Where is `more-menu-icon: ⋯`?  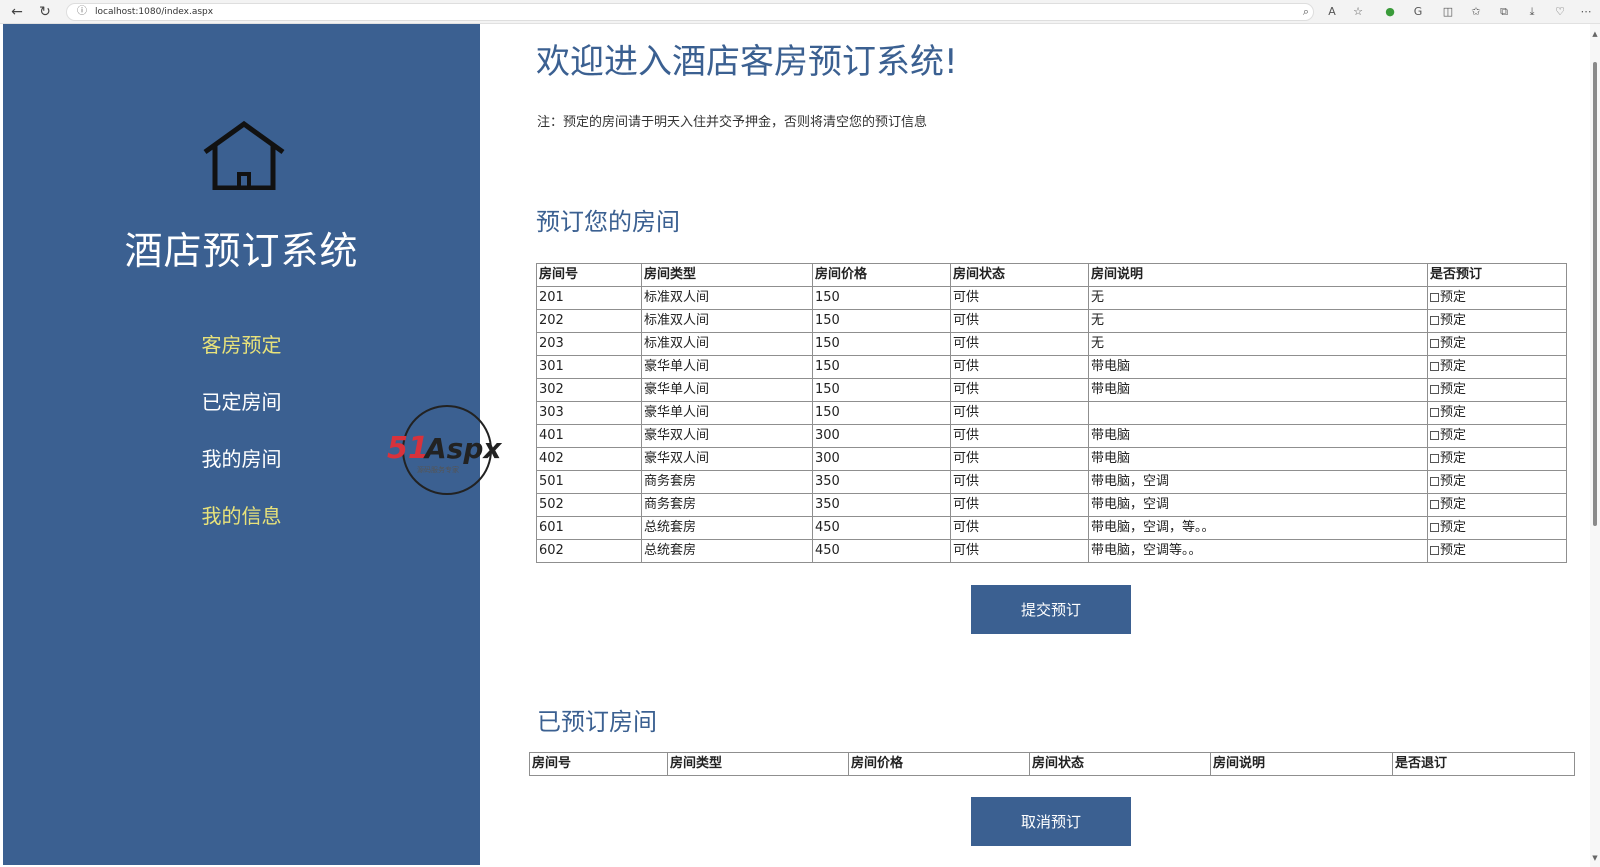
more-menu-icon: ⋯ is located at coordinates (1586, 12).